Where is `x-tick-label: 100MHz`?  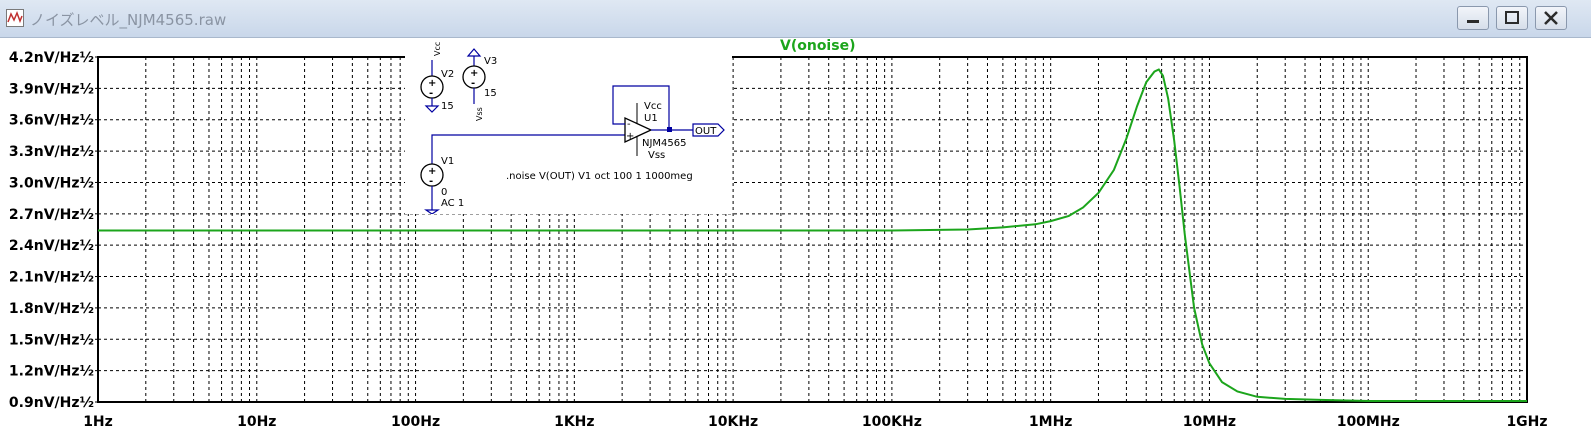
x-tick-label: 100MHz is located at coordinates (1368, 422).